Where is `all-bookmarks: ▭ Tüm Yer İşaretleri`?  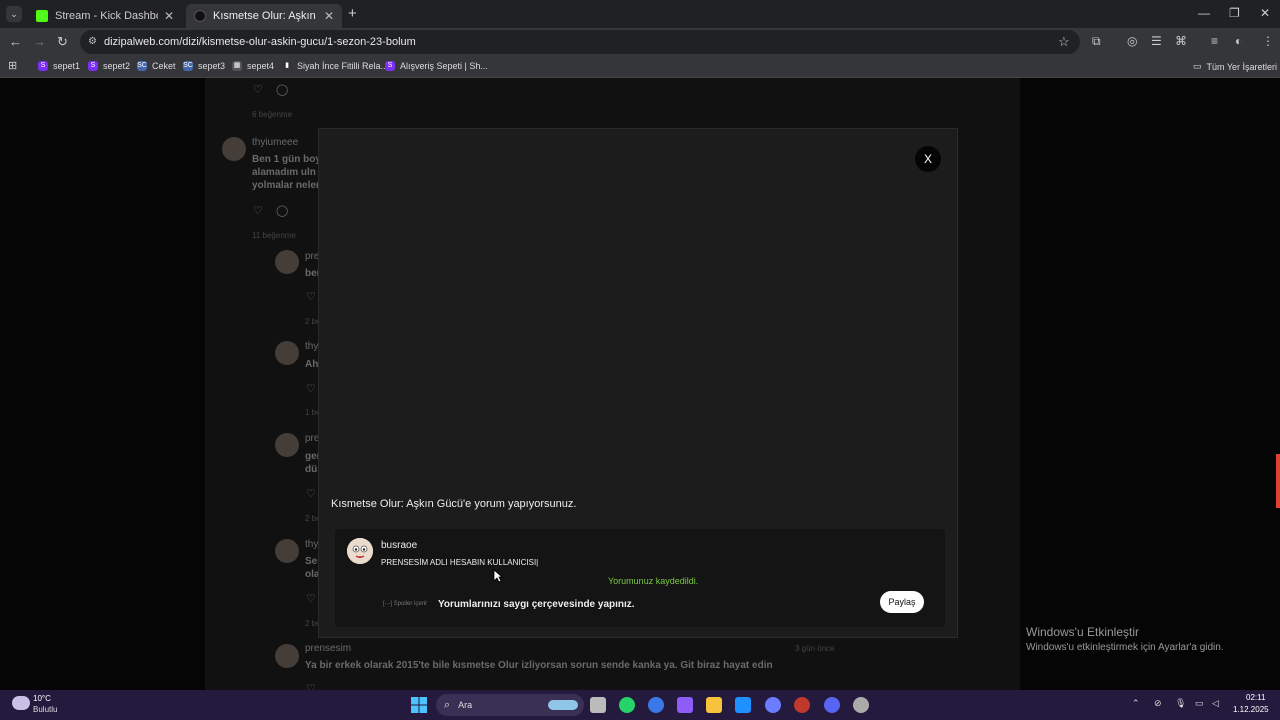 all-bookmarks: ▭ Tüm Yer İşaretleri is located at coordinates (1235, 66).